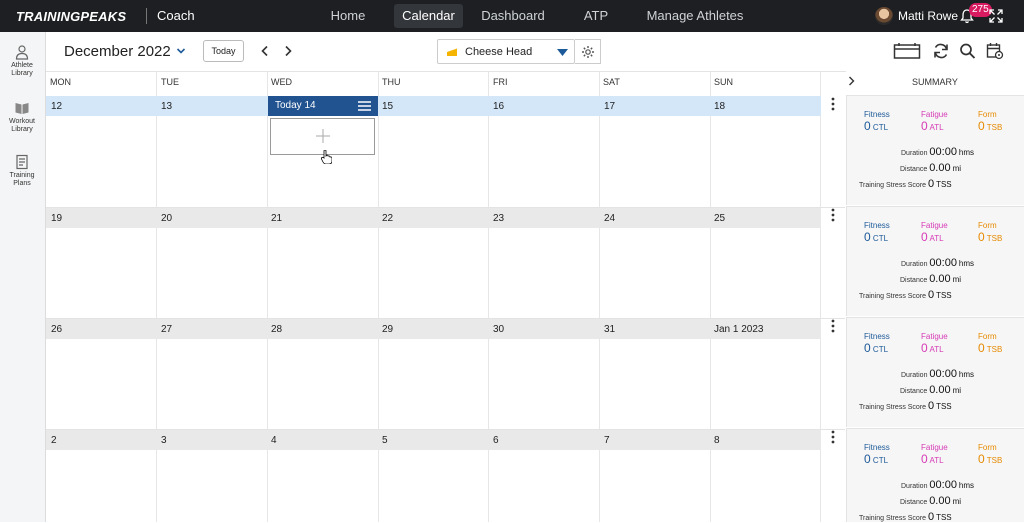 The height and width of the screenshot is (523, 1024). Describe the element at coordinates (931, 517) in the screenshot. I see `tss-value: 0` at that location.